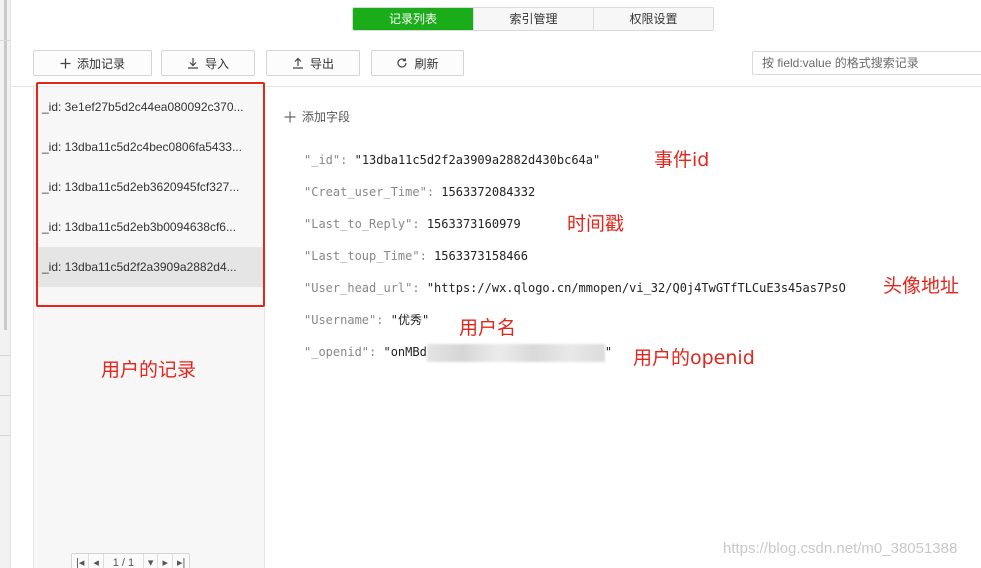 The width and height of the screenshot is (981, 568). I want to click on field-value: "优秀", so click(410, 320).